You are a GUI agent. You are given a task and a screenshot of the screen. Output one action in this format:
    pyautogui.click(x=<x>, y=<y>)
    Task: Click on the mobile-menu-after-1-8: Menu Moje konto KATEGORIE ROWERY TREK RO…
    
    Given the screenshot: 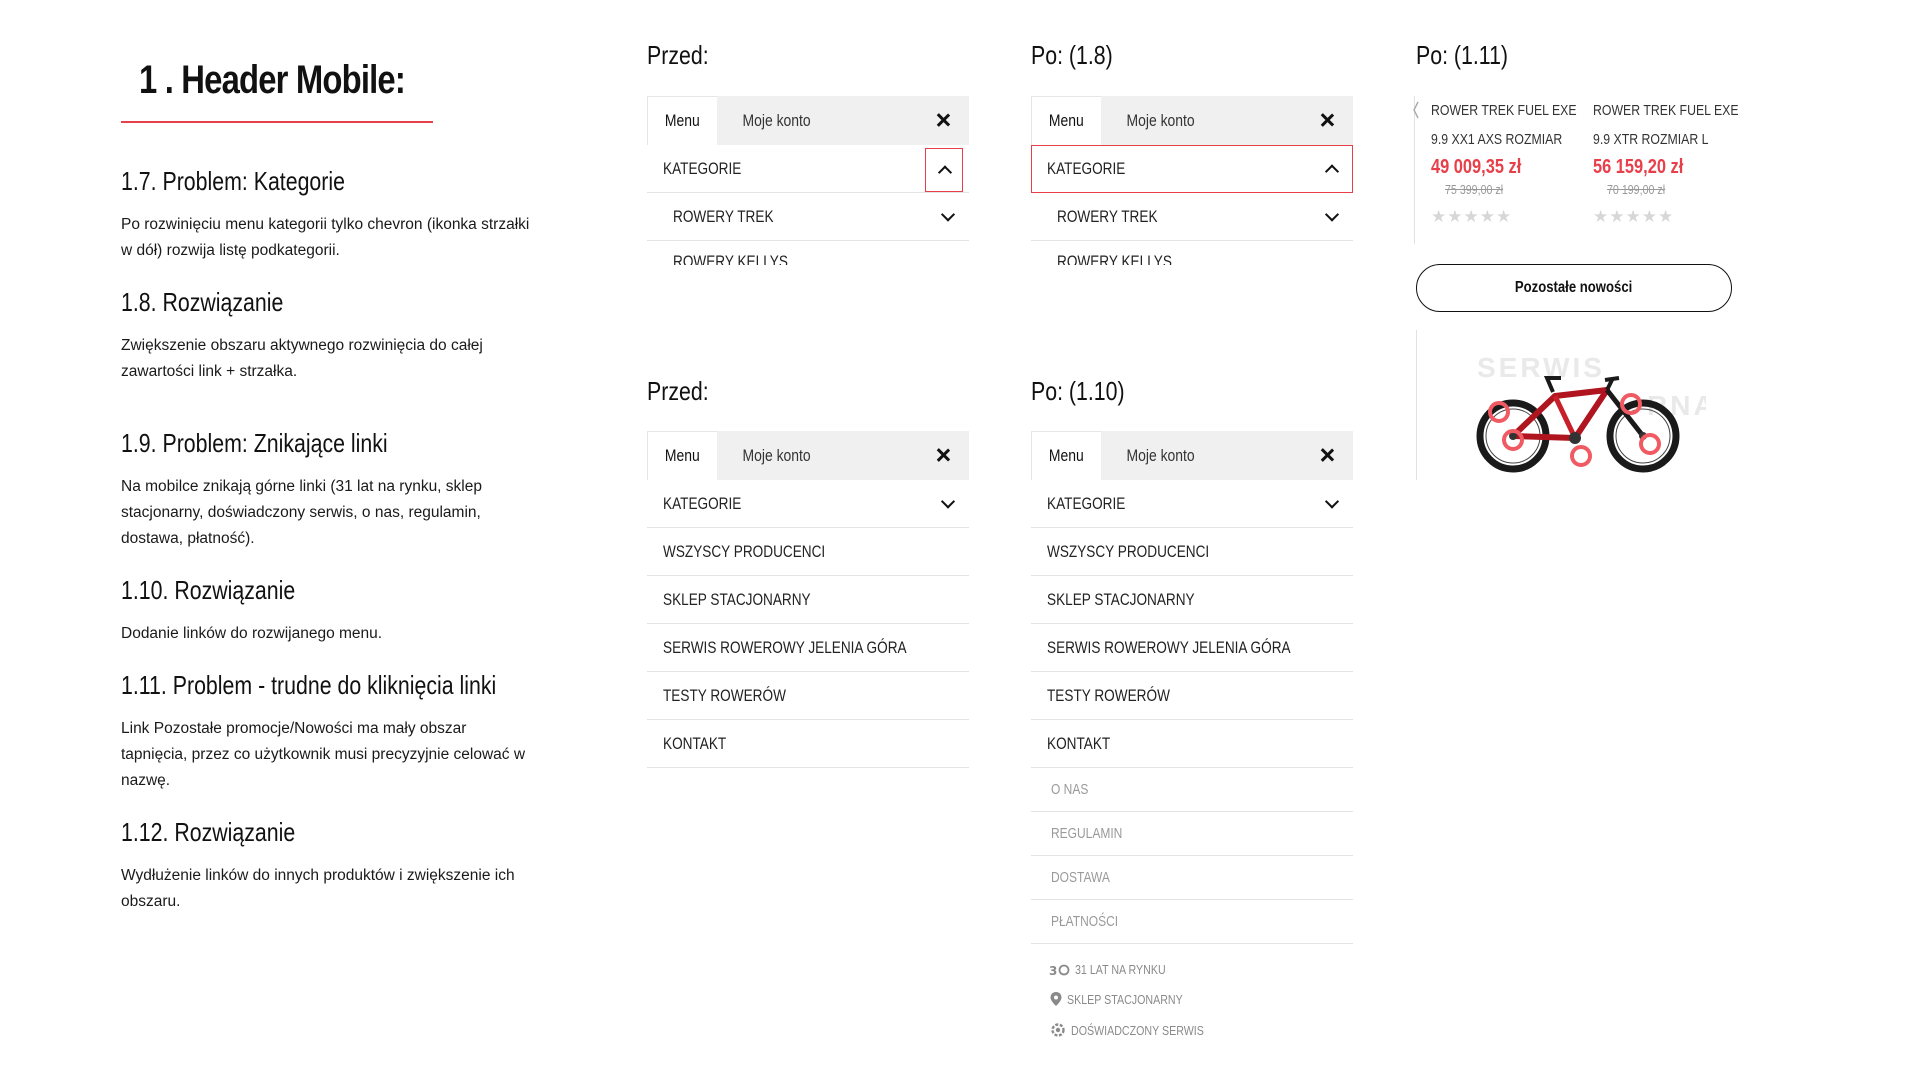 What is the action you would take?
    pyautogui.click(x=1192, y=180)
    